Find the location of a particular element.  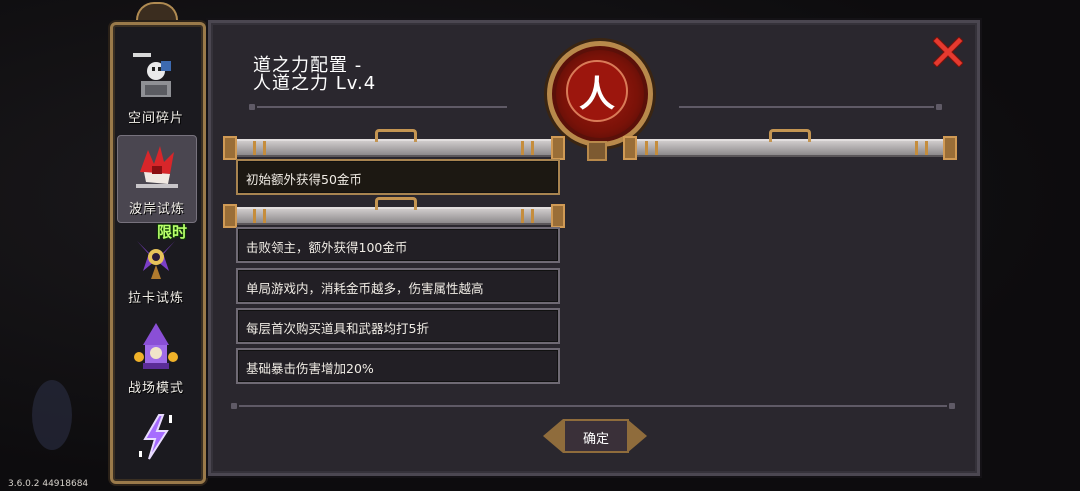

mode-sidebar: 空间碎片 波岸试炼 限时 拉卡试炼 战场模式 is located at coordinates (158, 253).